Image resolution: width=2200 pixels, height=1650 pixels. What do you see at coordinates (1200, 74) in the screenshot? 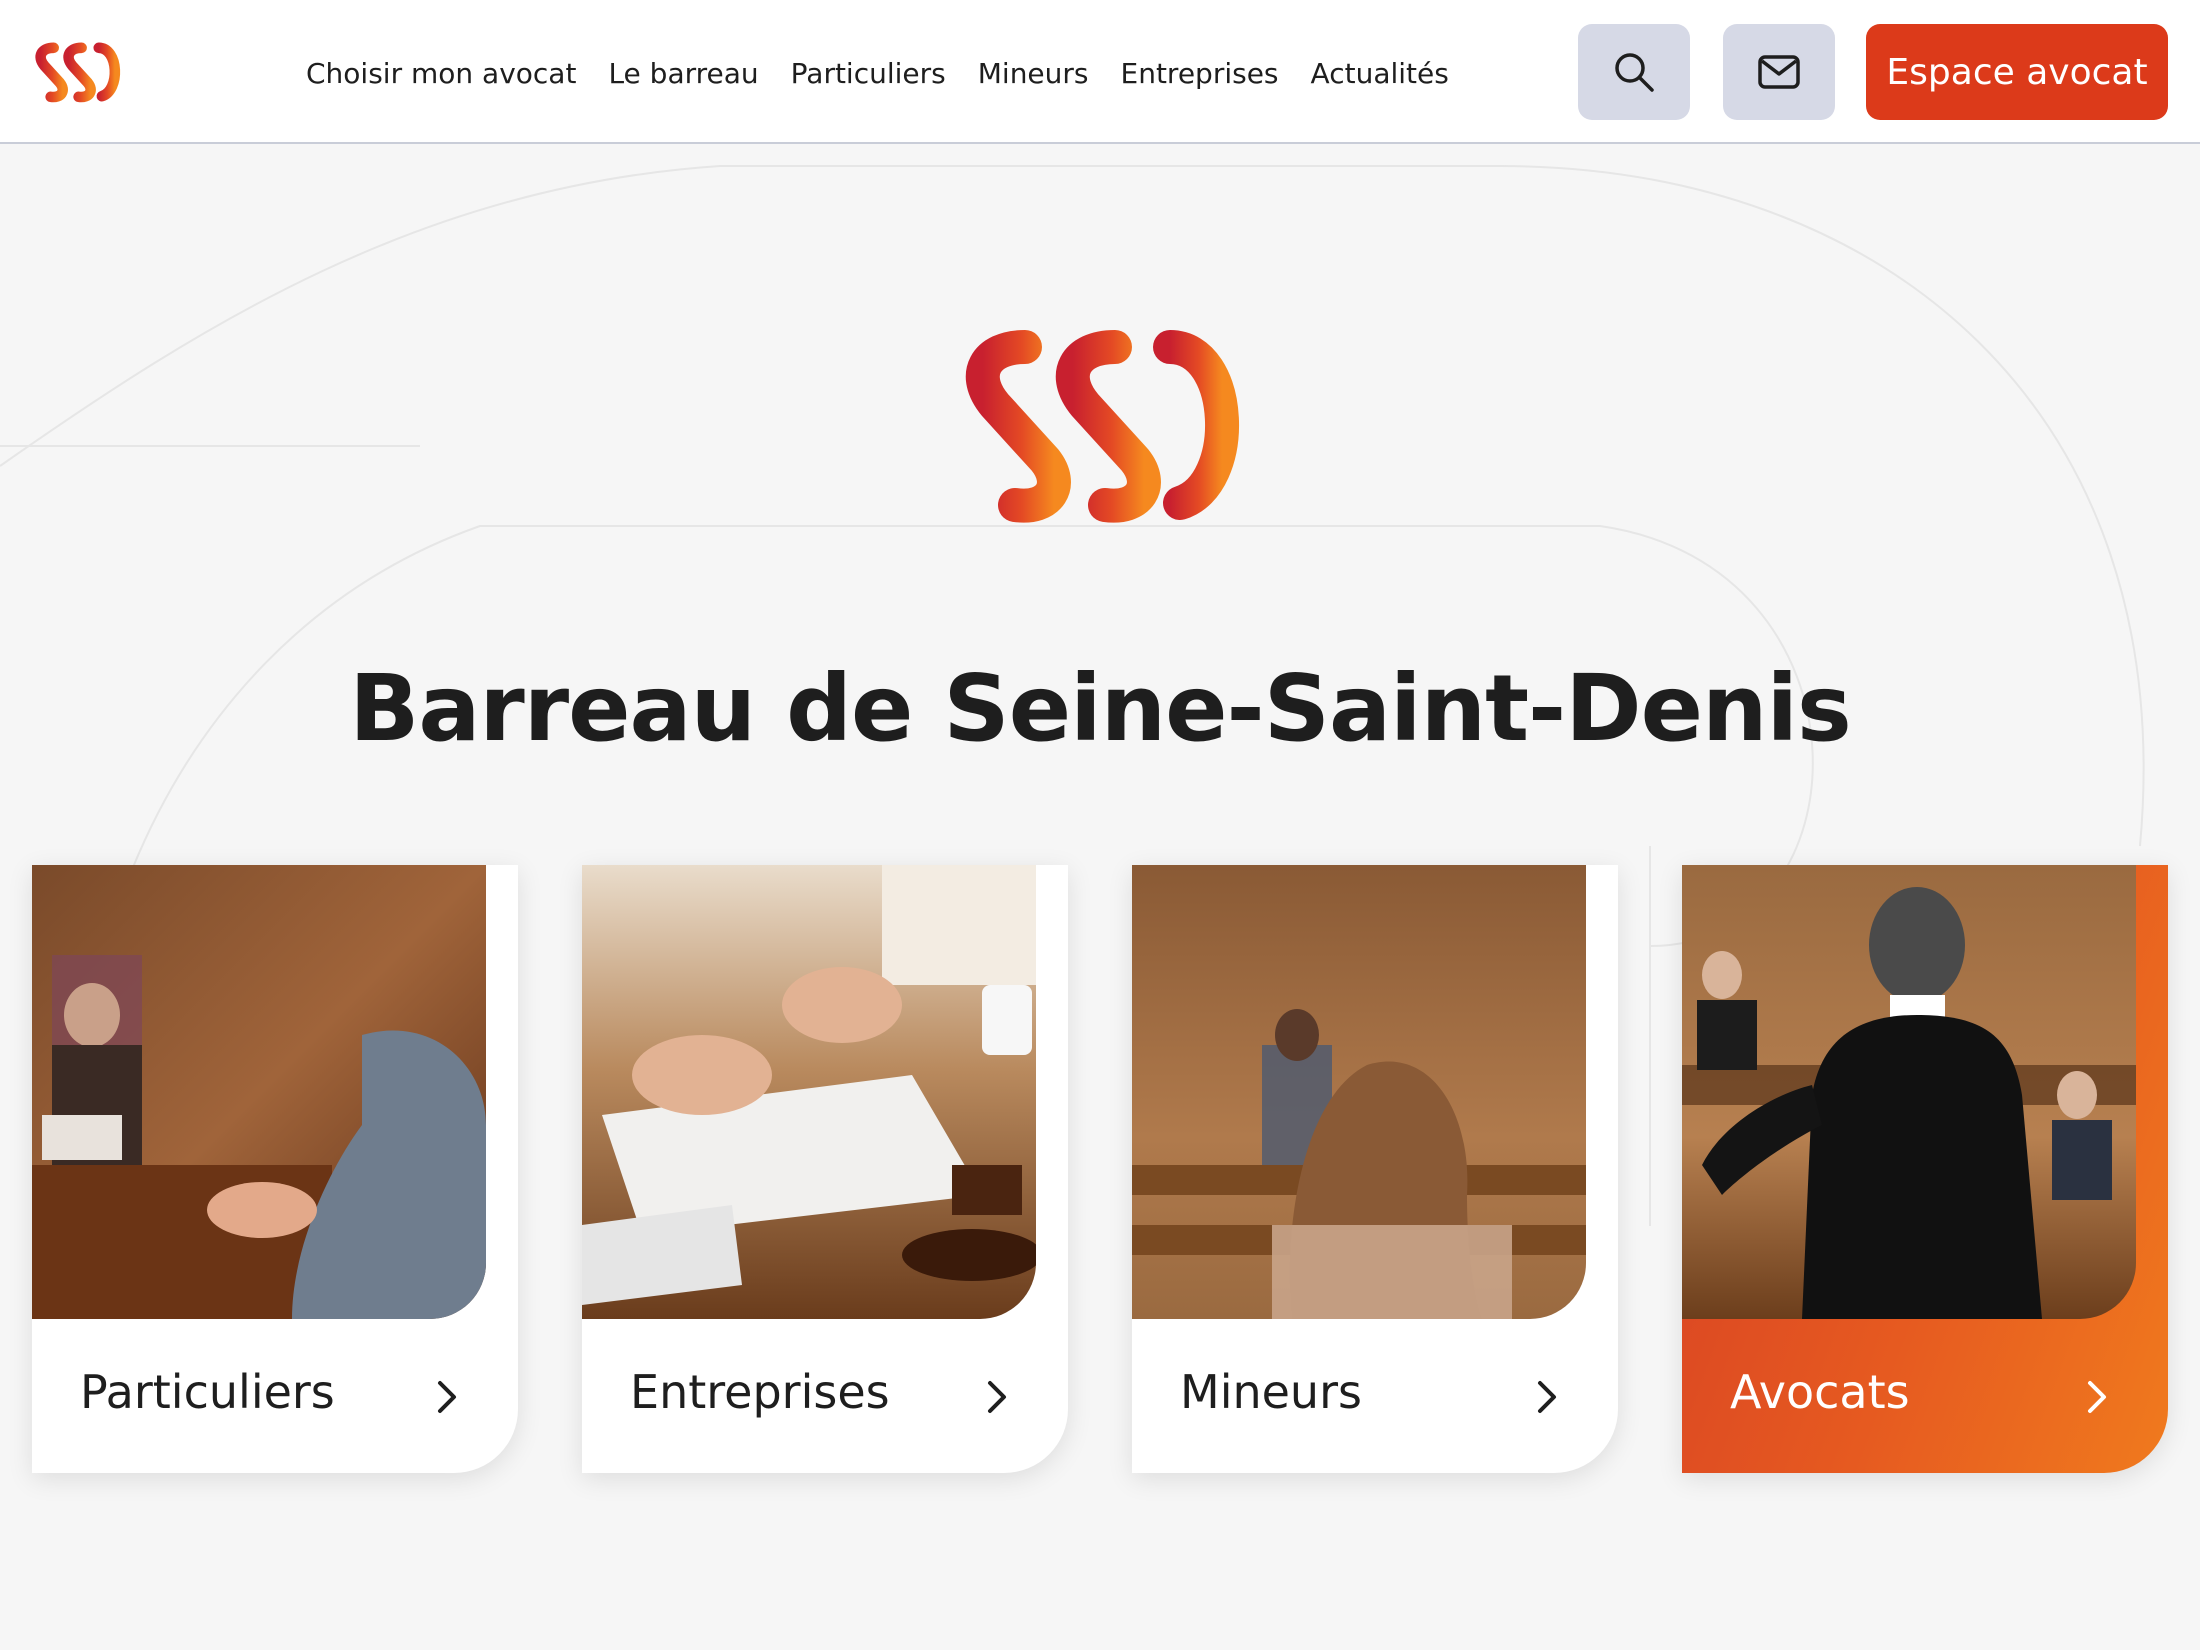
I see `nav-entreprises: Entreprises` at bounding box center [1200, 74].